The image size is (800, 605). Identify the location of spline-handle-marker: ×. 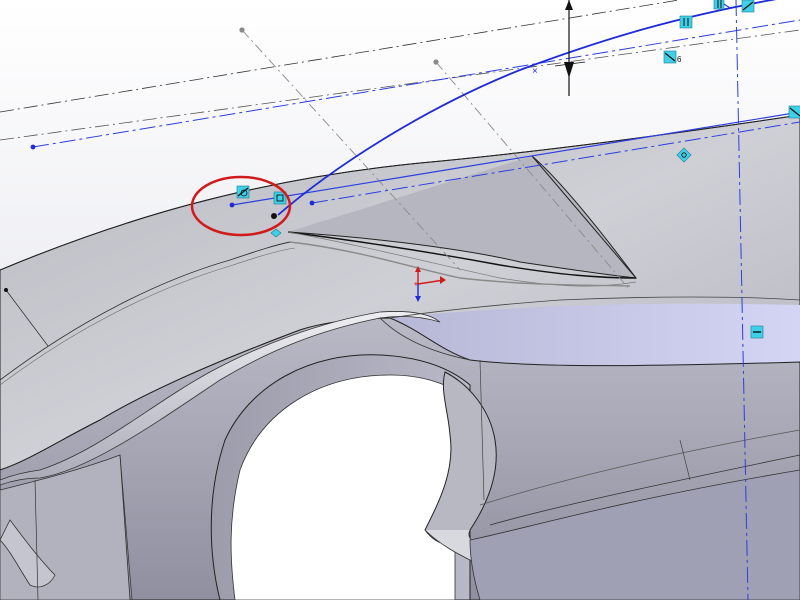
(535, 71).